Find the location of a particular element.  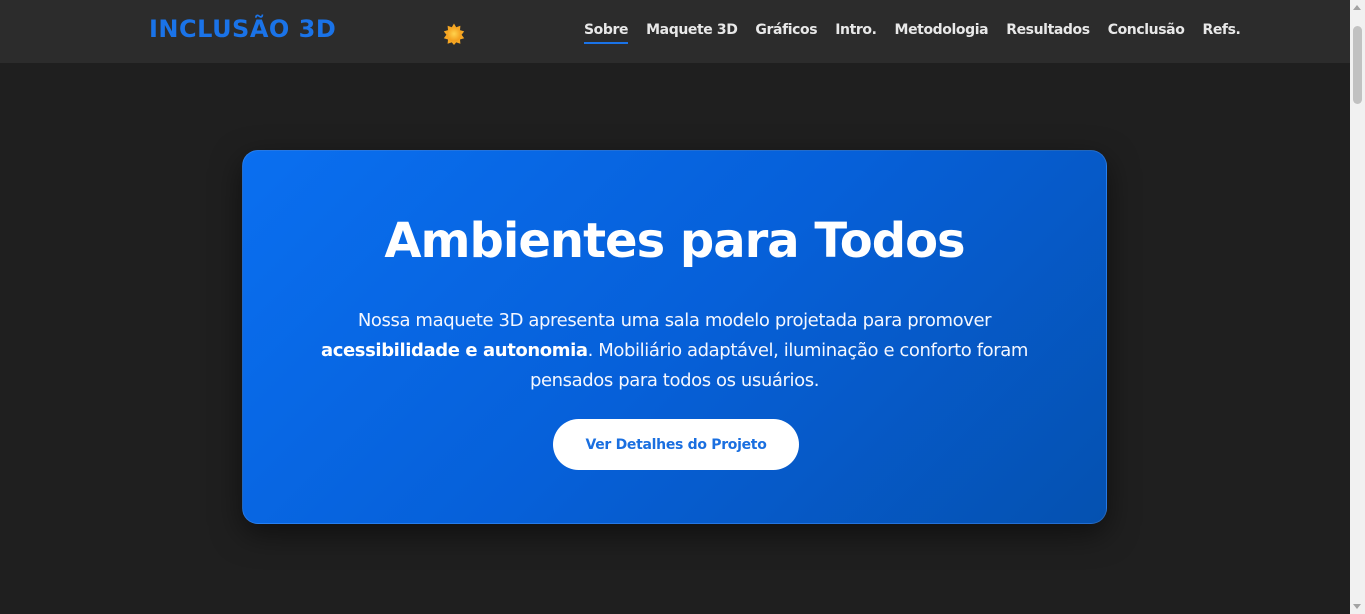

nav-link-metodologia: Metodologia is located at coordinates (942, 33).